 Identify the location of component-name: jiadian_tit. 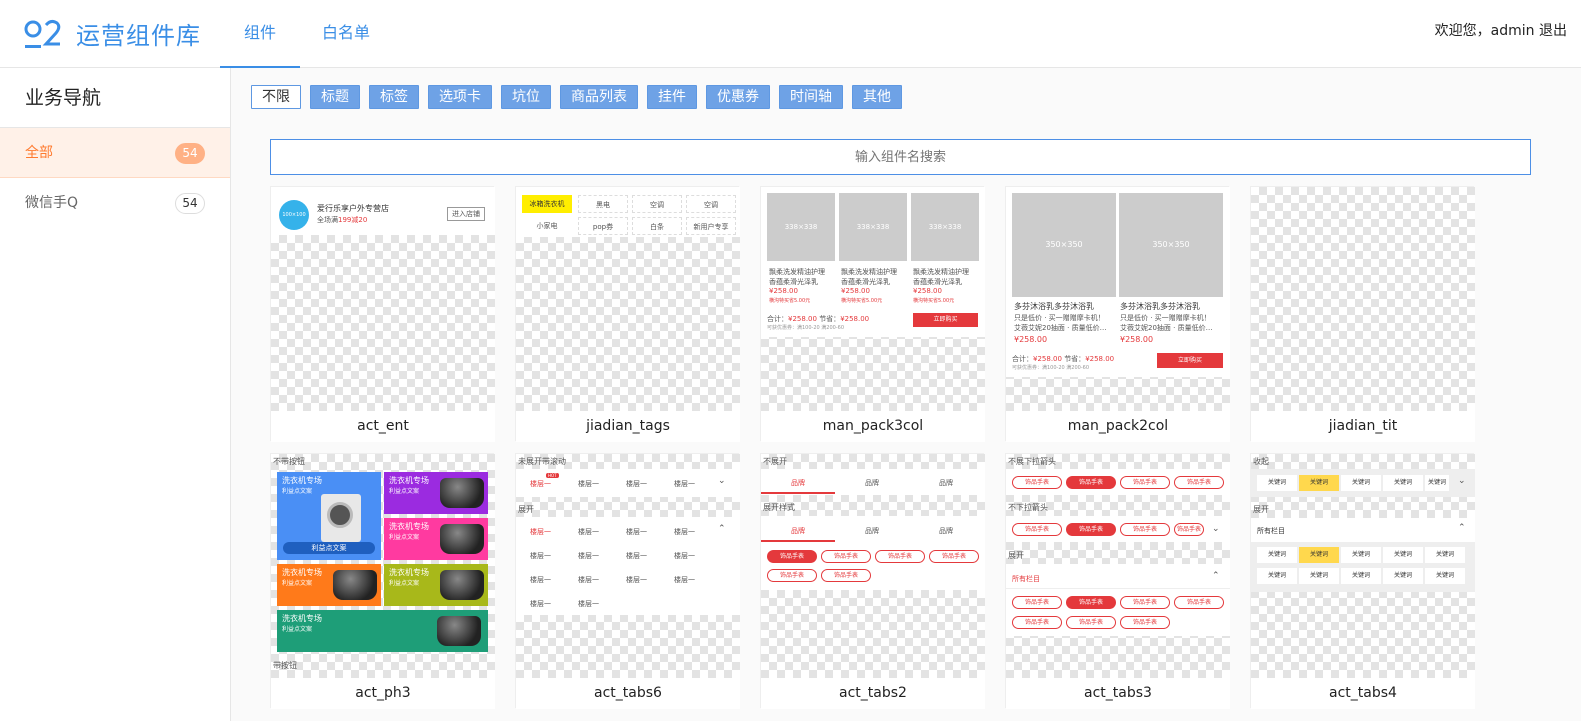
(1363, 426).